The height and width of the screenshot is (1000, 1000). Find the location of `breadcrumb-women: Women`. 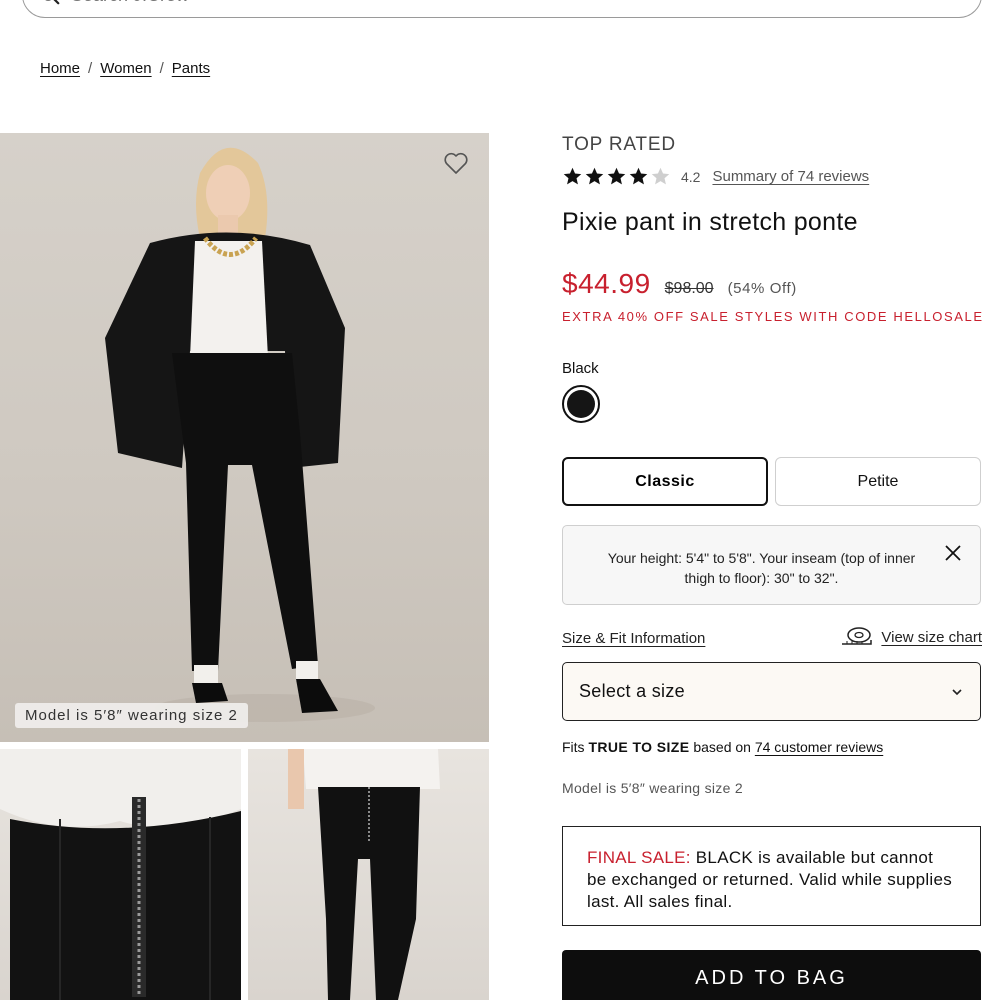

breadcrumb-women: Women is located at coordinates (125, 68).